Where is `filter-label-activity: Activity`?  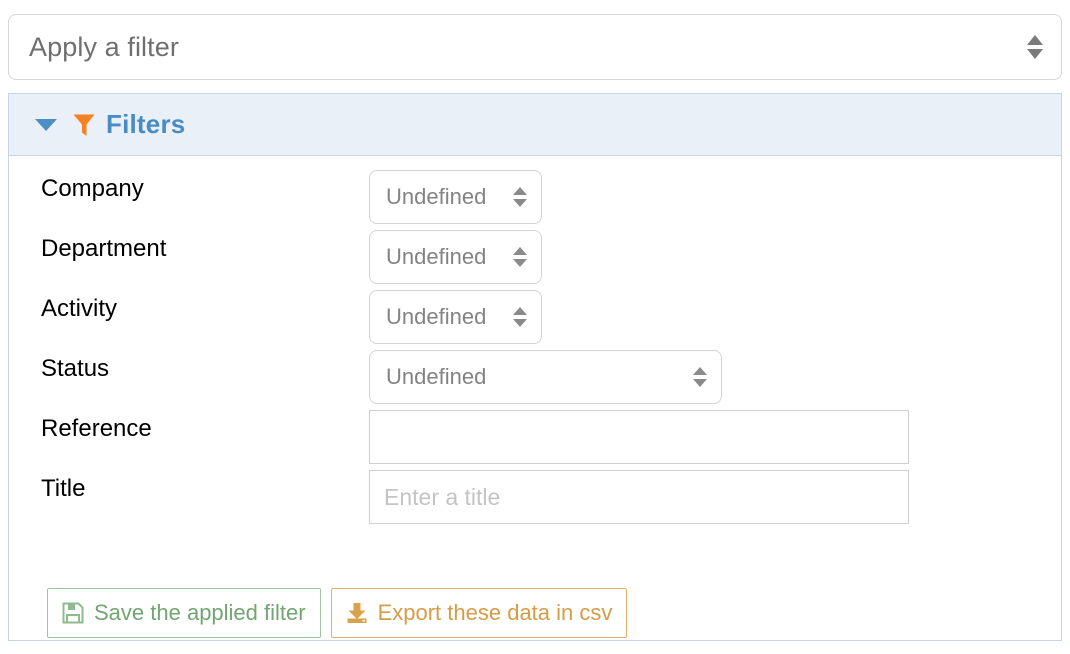 filter-label-activity: Activity is located at coordinates (79, 308).